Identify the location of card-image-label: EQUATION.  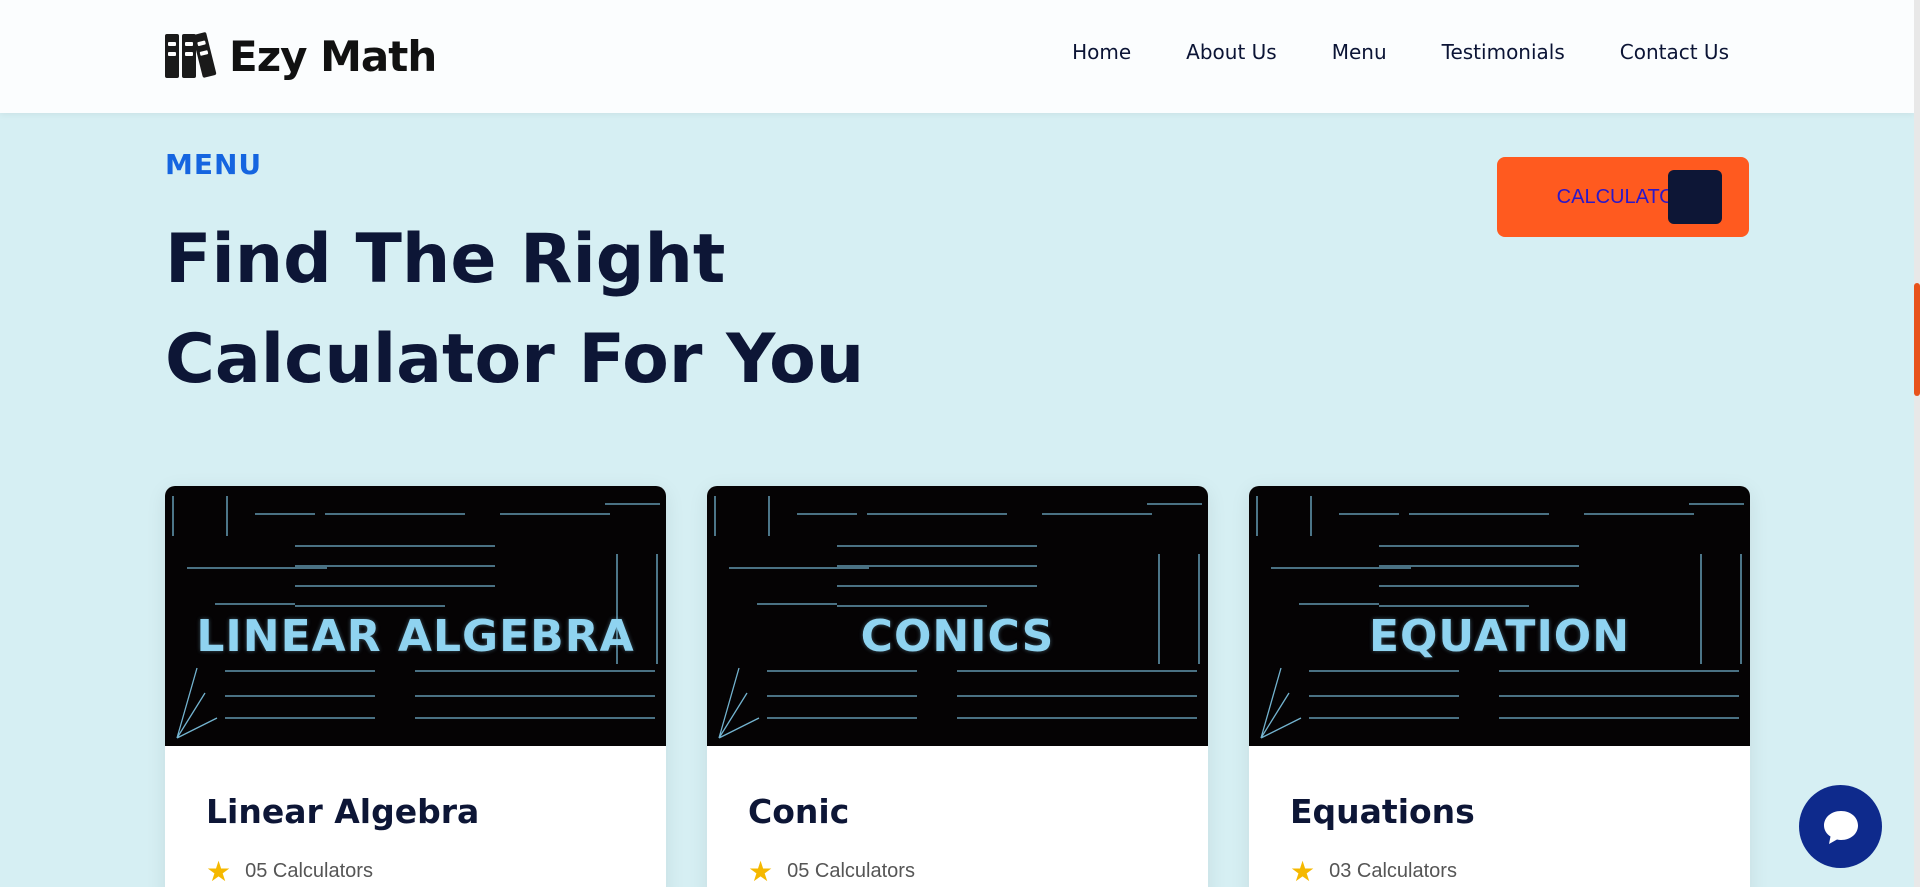
(1499, 636).